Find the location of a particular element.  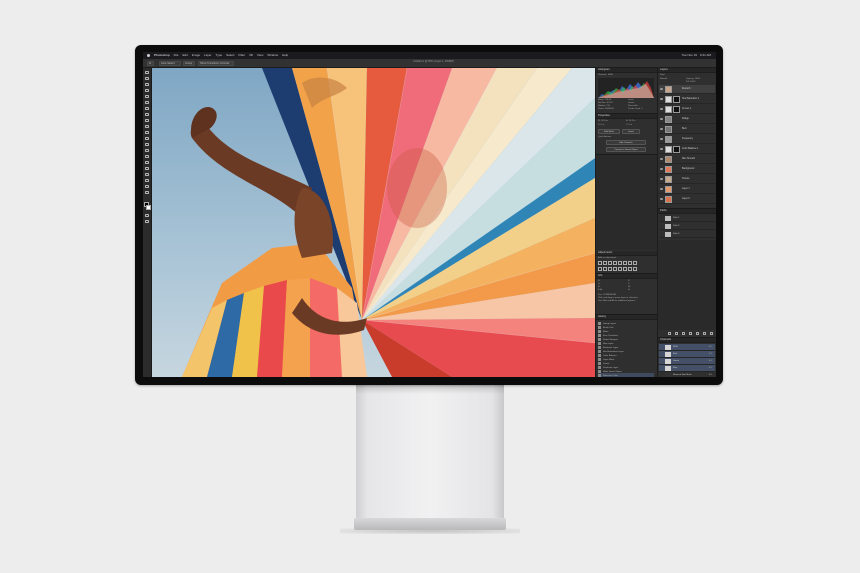

menu-item-type: Type is located at coordinates (219, 55).